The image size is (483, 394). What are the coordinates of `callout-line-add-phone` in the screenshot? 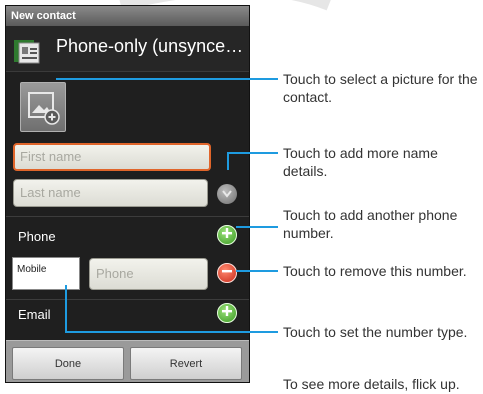 It's located at (257, 227).